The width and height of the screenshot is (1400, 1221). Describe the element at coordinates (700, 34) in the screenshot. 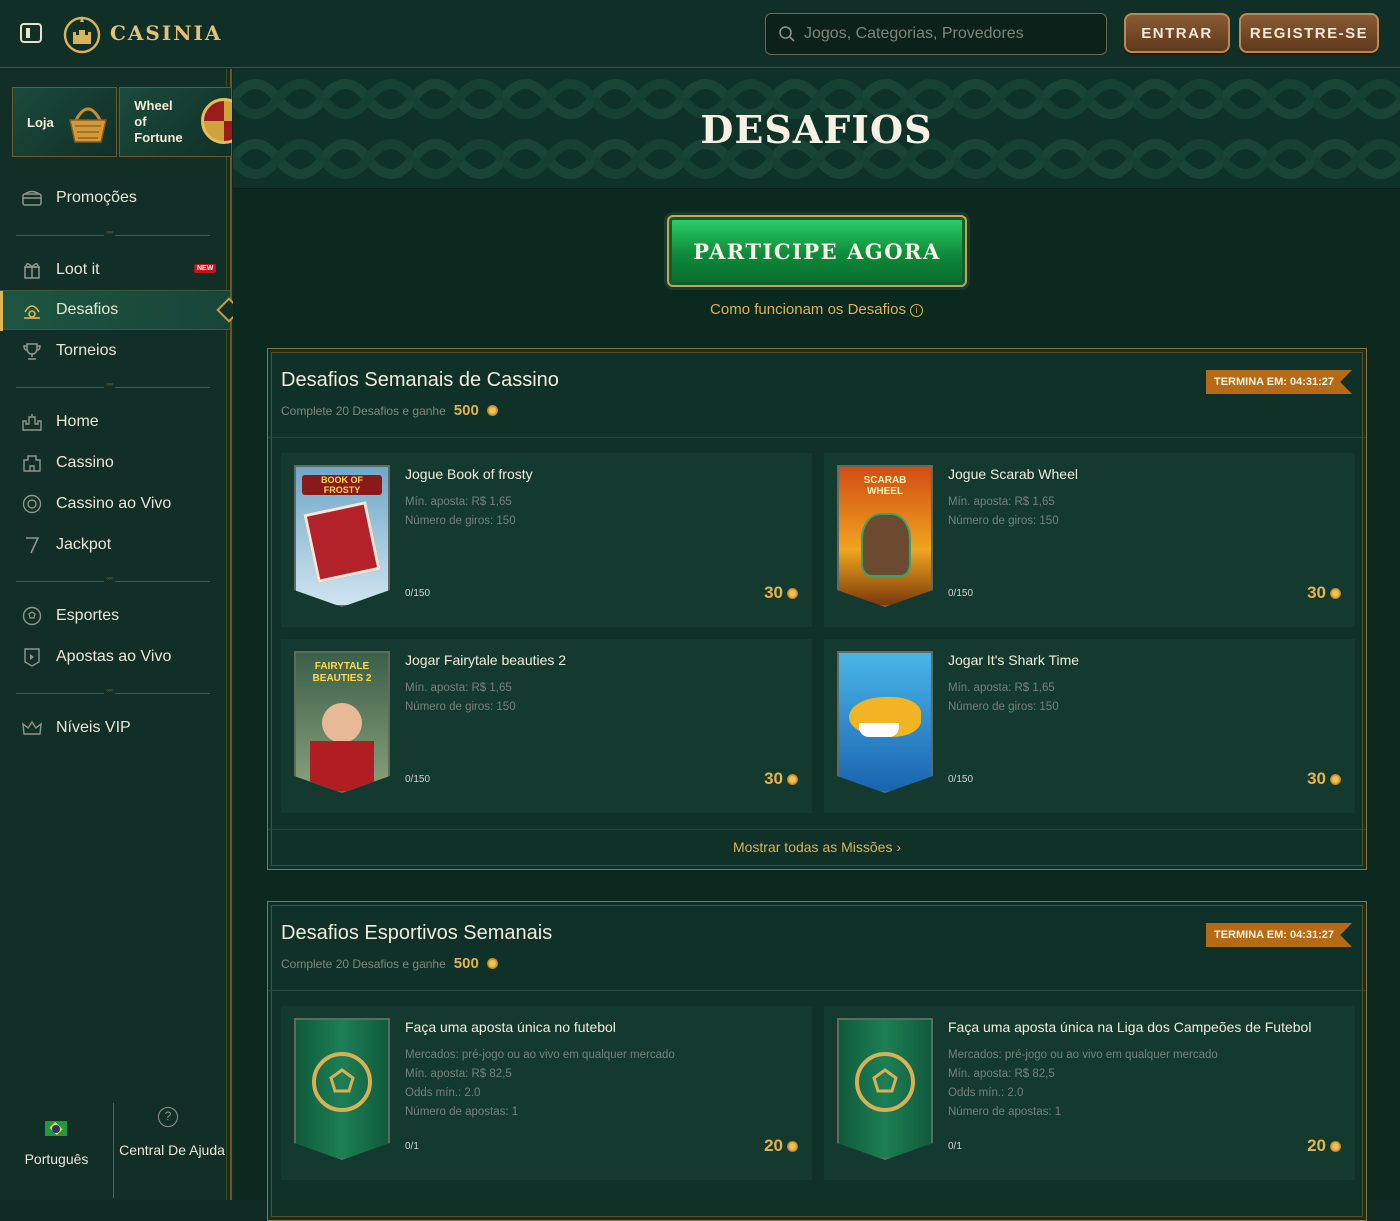

I see `top-bar: CASINIA ENTRAR REGISTRE-SE` at that location.